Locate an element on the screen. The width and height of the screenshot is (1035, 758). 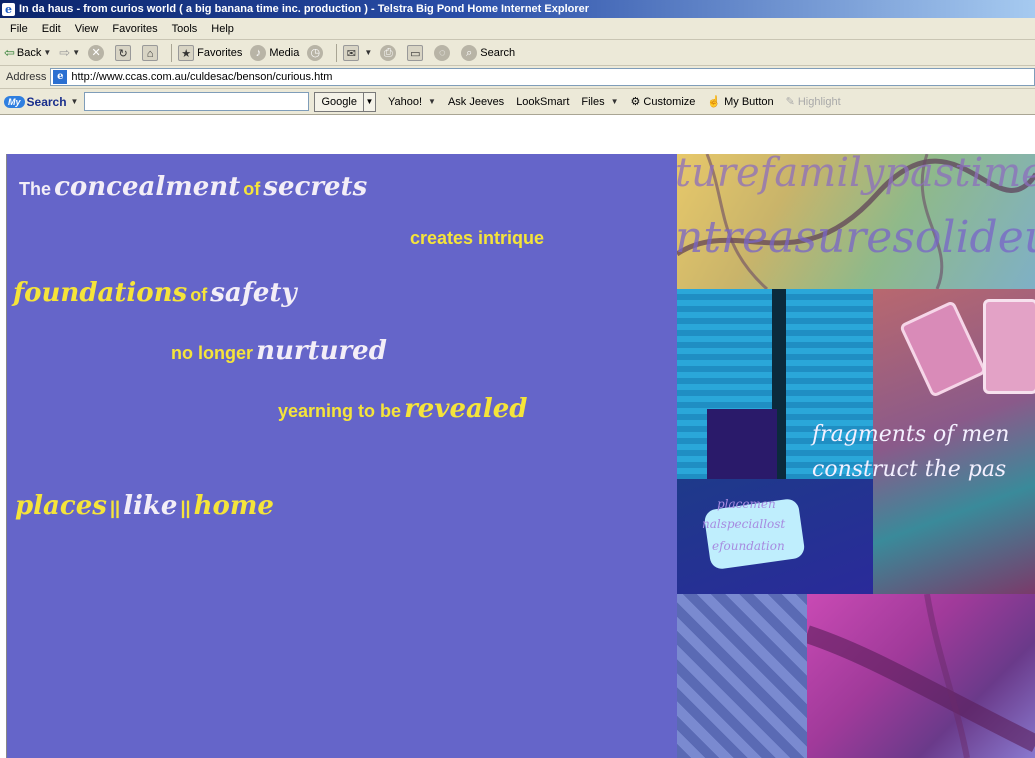
poem-line-6: places || like || home is located at coordinates (144, 506).